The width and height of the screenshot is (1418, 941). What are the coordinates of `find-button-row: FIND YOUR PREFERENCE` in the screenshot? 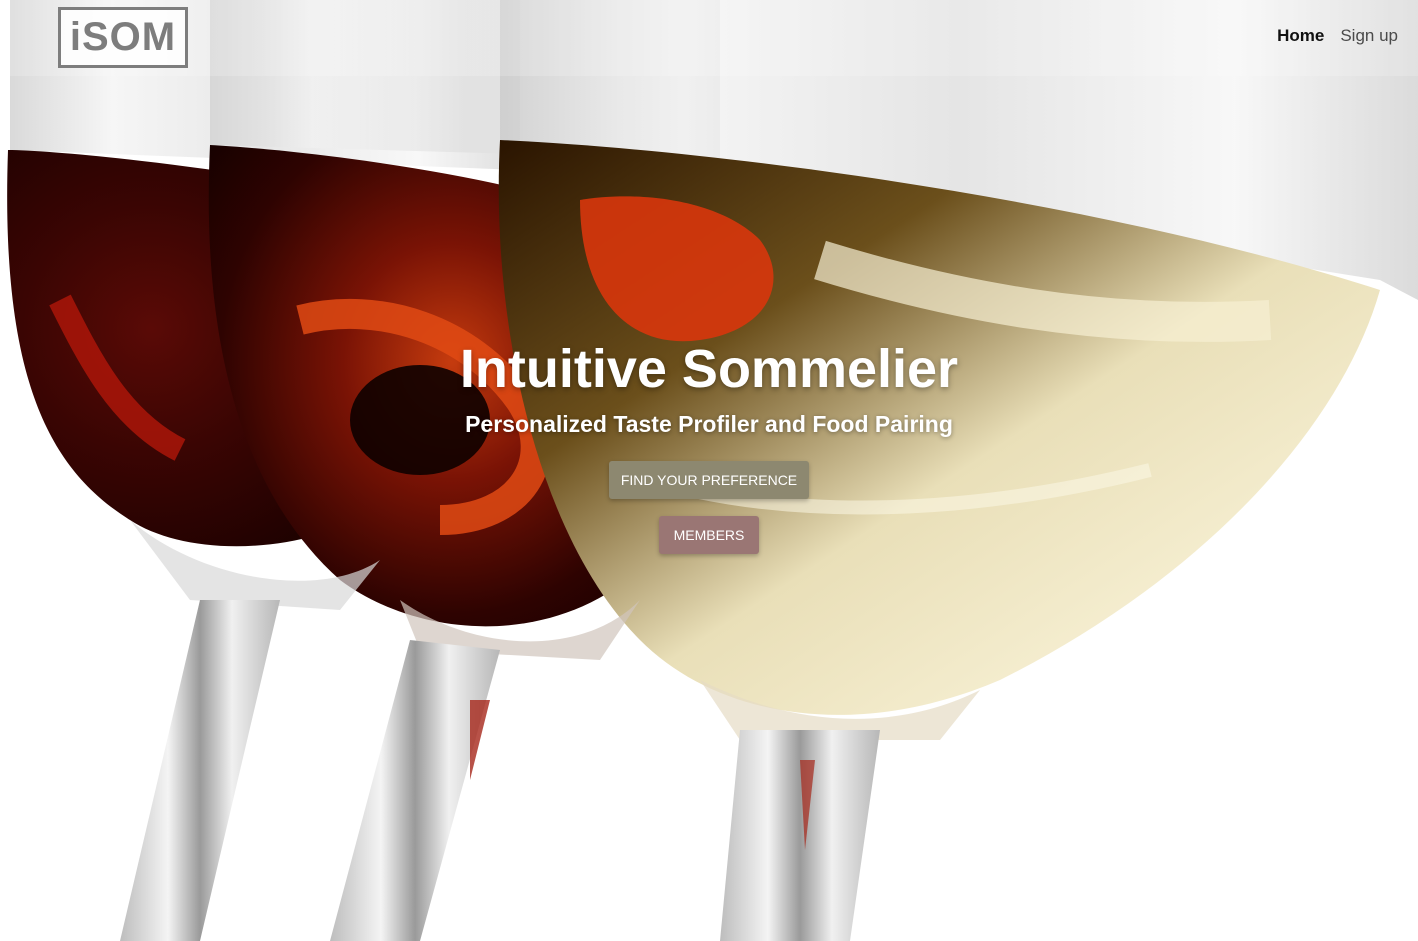 It's located at (709, 469).